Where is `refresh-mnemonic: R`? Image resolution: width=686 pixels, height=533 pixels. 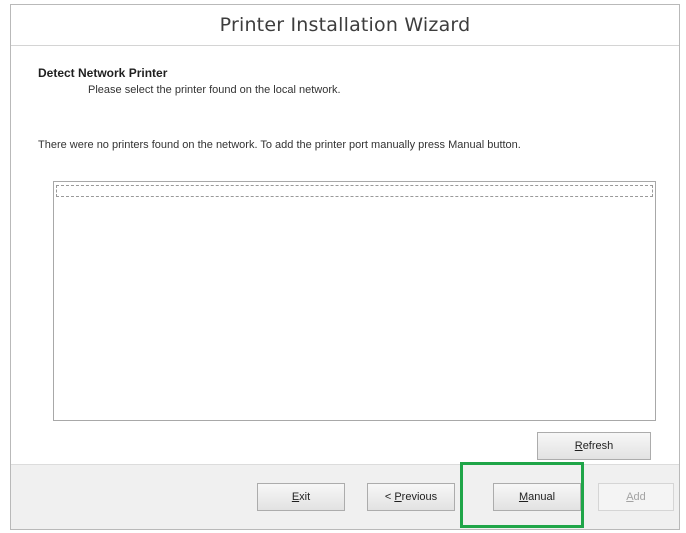 refresh-mnemonic: R is located at coordinates (578, 446).